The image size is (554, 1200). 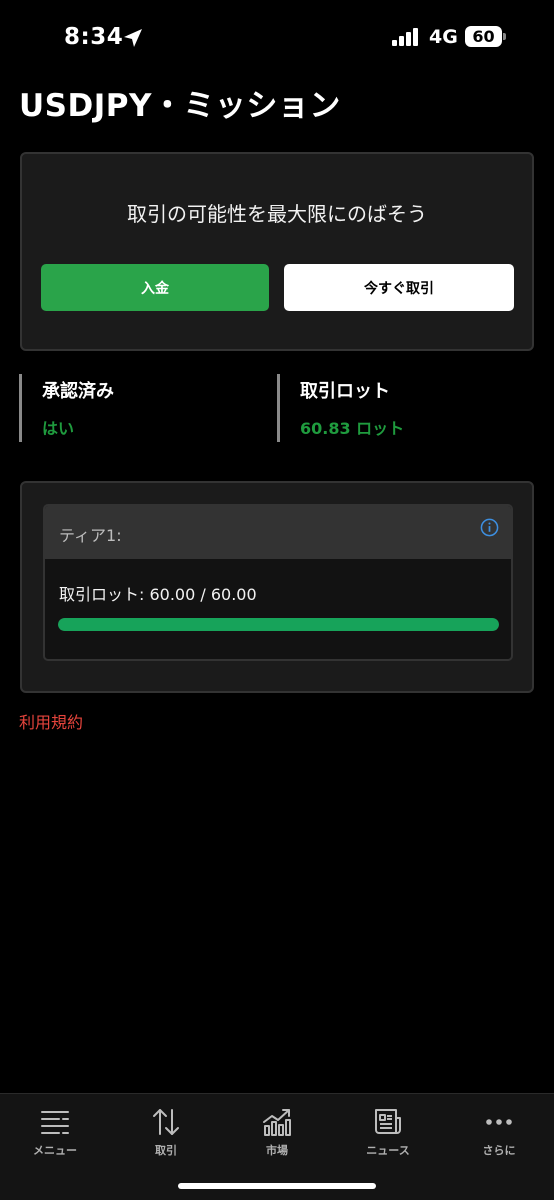 I want to click on lots-value: 60.83 ロット, so click(x=352, y=428).